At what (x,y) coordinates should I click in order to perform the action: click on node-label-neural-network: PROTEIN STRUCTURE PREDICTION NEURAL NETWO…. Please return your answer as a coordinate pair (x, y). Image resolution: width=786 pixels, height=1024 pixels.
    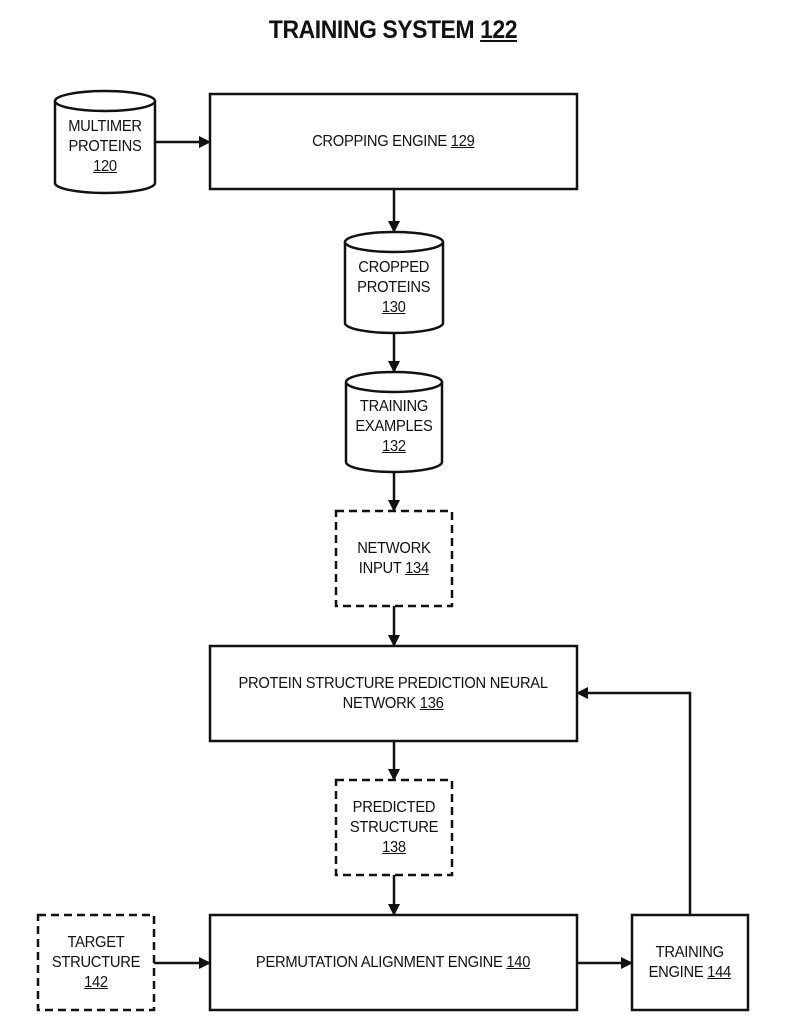
    Looking at the image, I should click on (393, 693).